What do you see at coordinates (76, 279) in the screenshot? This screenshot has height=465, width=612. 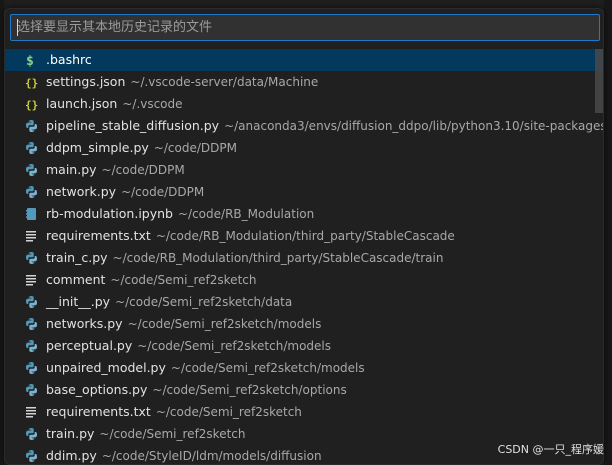 I see `file-name: comment` at bounding box center [76, 279].